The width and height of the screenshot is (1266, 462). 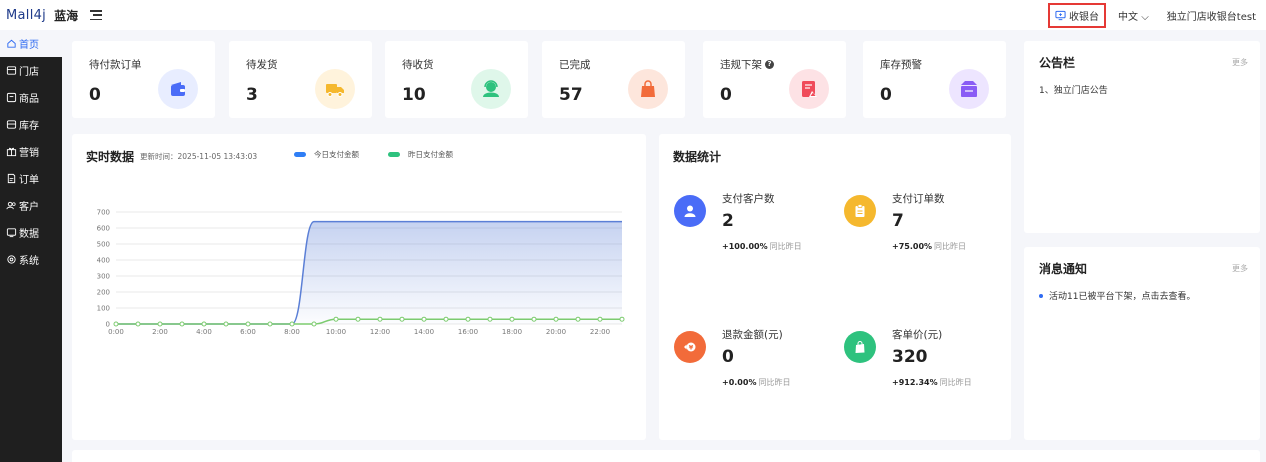 I want to click on sidebar-item-marketing: 营销, so click(x=31, y=151).